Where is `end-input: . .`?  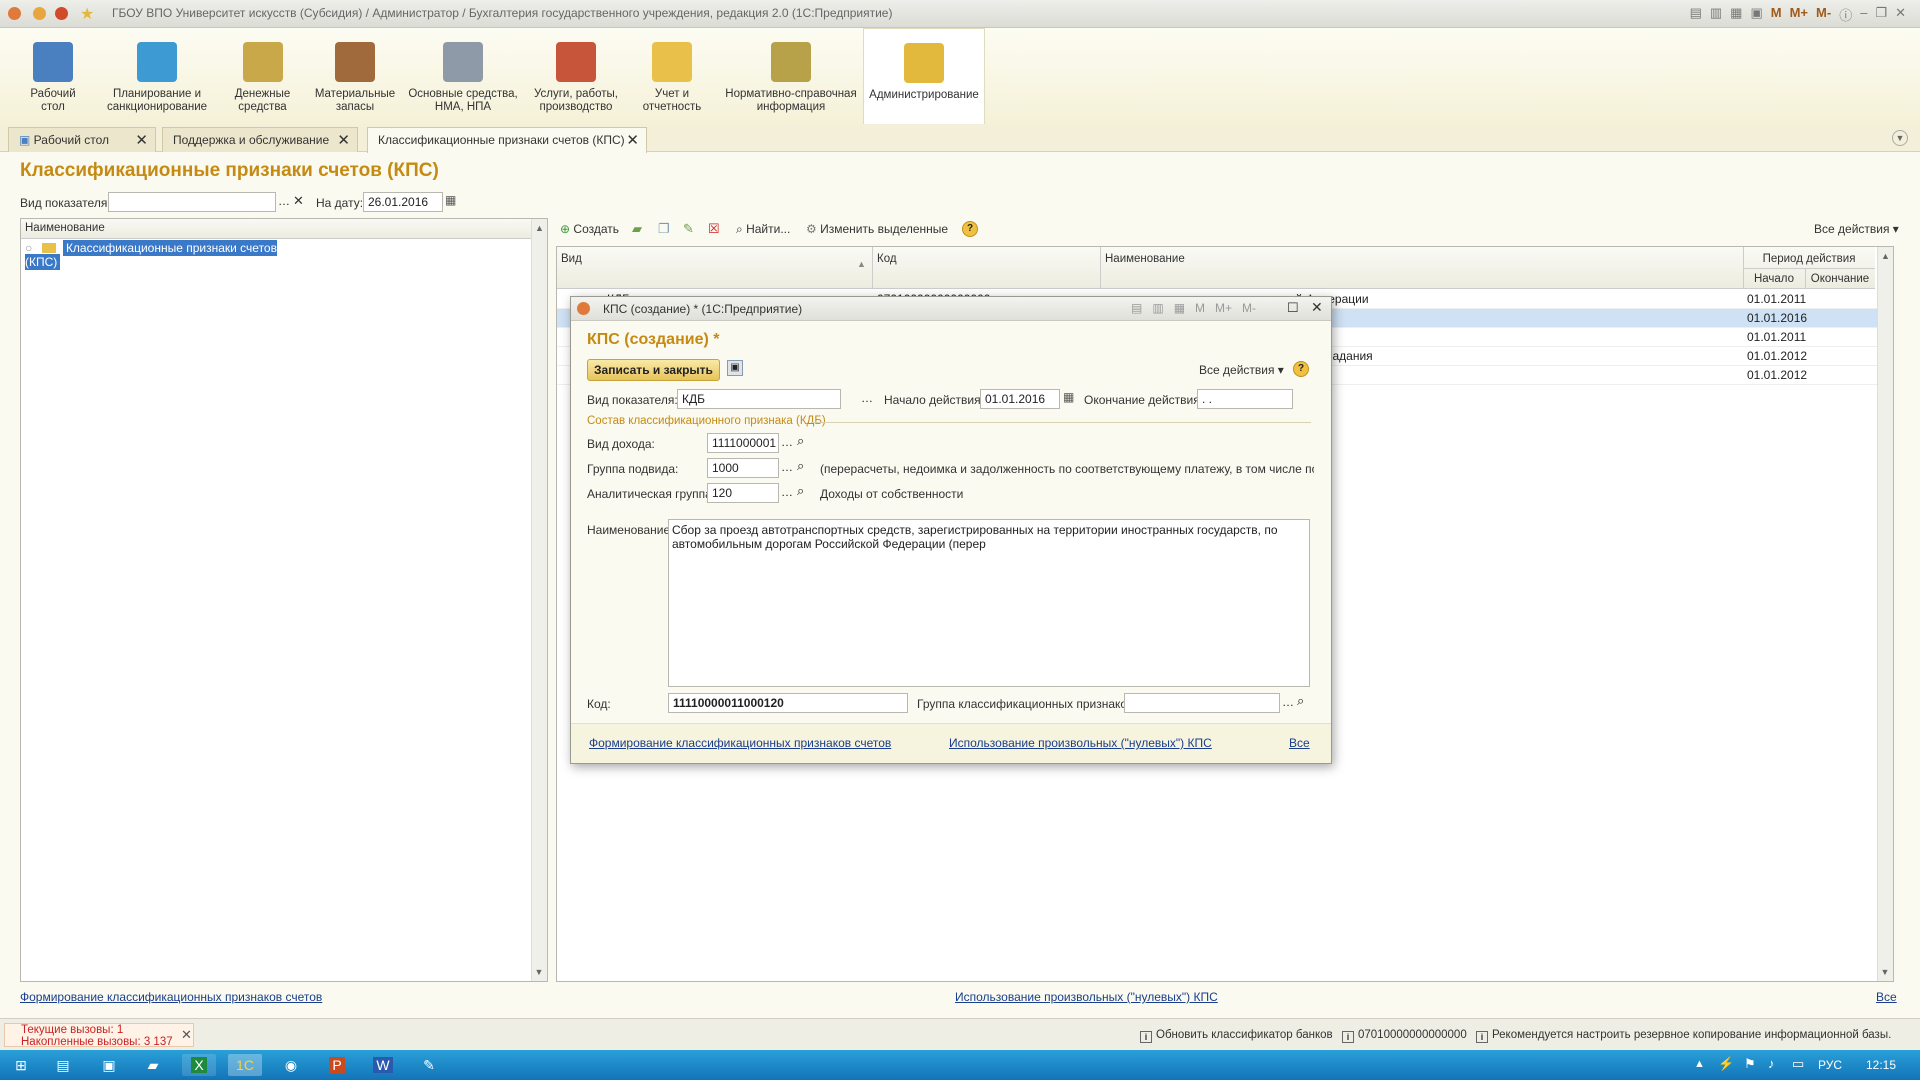 end-input: . . is located at coordinates (1245, 399).